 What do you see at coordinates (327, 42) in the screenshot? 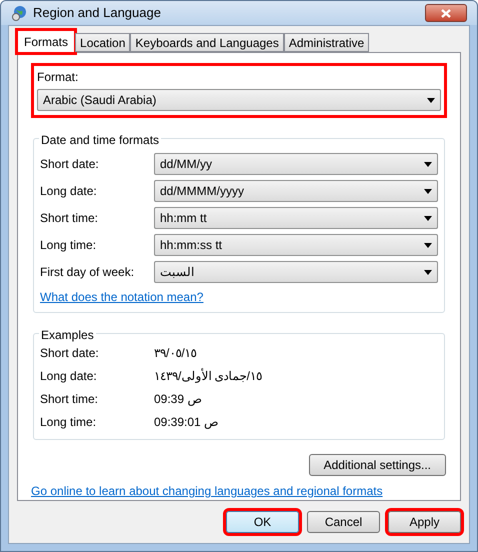
I see `tab: Administrative` at bounding box center [327, 42].